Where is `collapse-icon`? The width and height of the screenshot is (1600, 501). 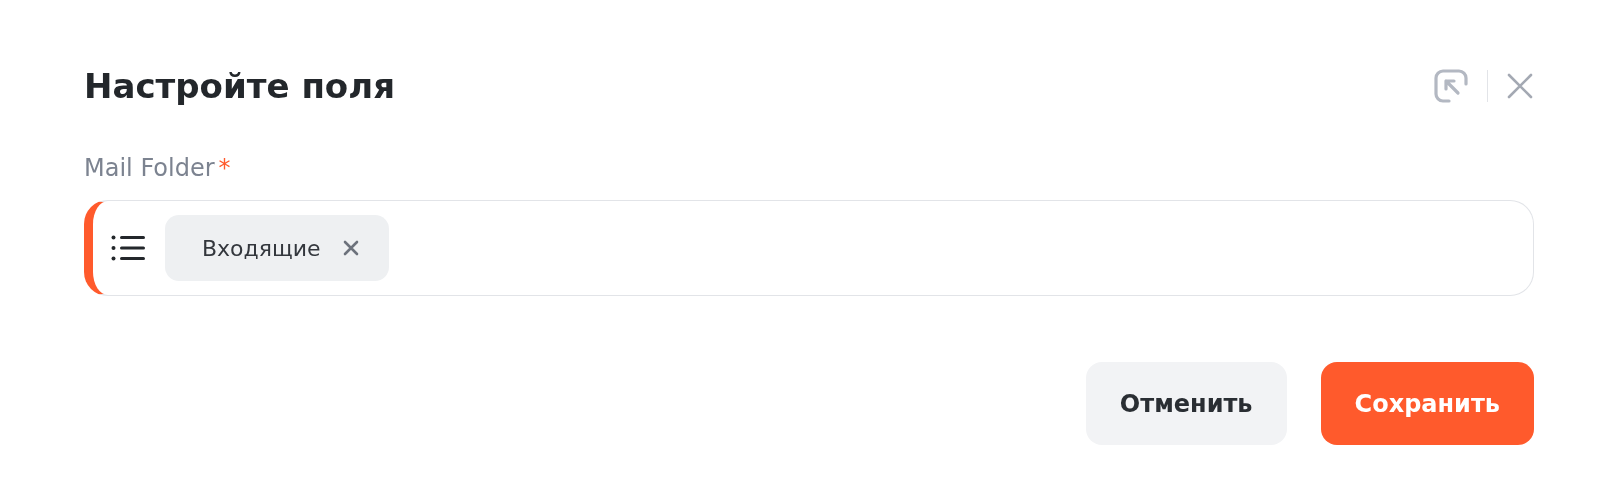 collapse-icon is located at coordinates (1451, 86).